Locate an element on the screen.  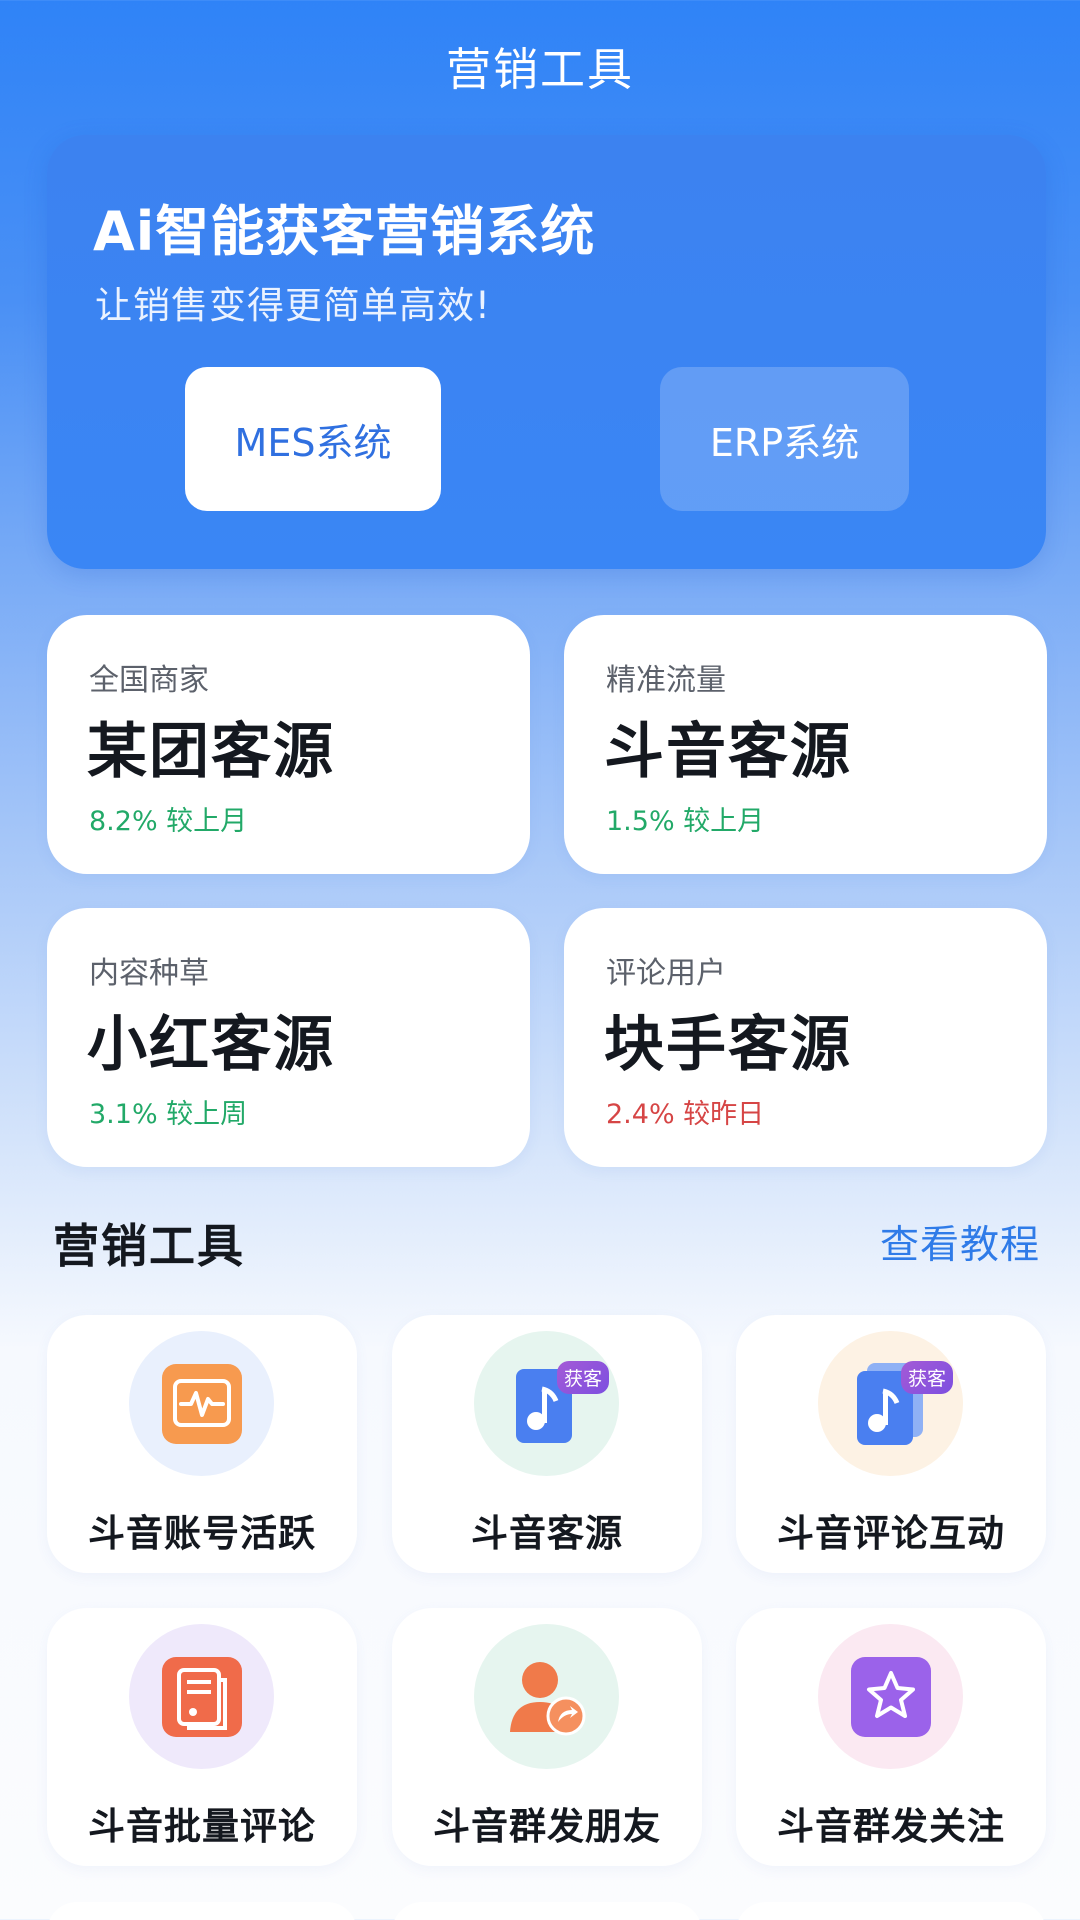
tool-comment-interaction: 获客 斗音评论互动 is located at coordinates (891, 1444).